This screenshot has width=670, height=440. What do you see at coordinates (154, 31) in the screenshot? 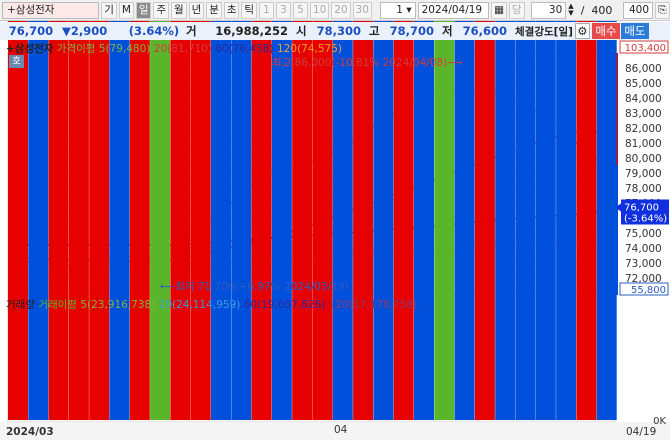
I see `change-rate: (3.64%)` at bounding box center [154, 31].